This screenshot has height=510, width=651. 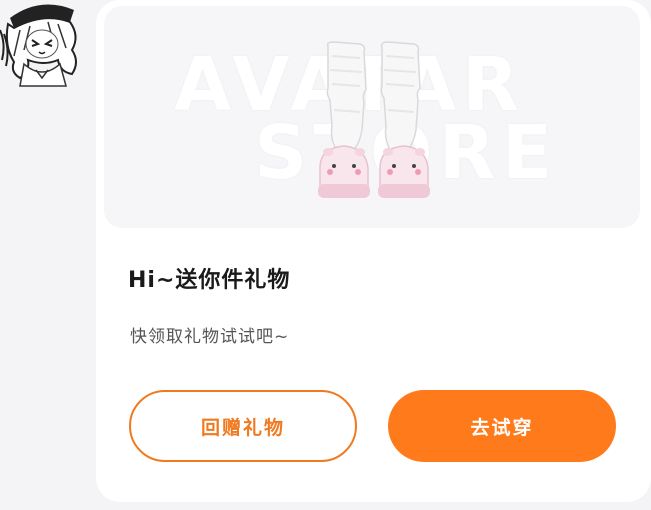 What do you see at coordinates (210, 337) in the screenshot?
I see `gift-subtitle: 快领取礼物试试吧~` at bounding box center [210, 337].